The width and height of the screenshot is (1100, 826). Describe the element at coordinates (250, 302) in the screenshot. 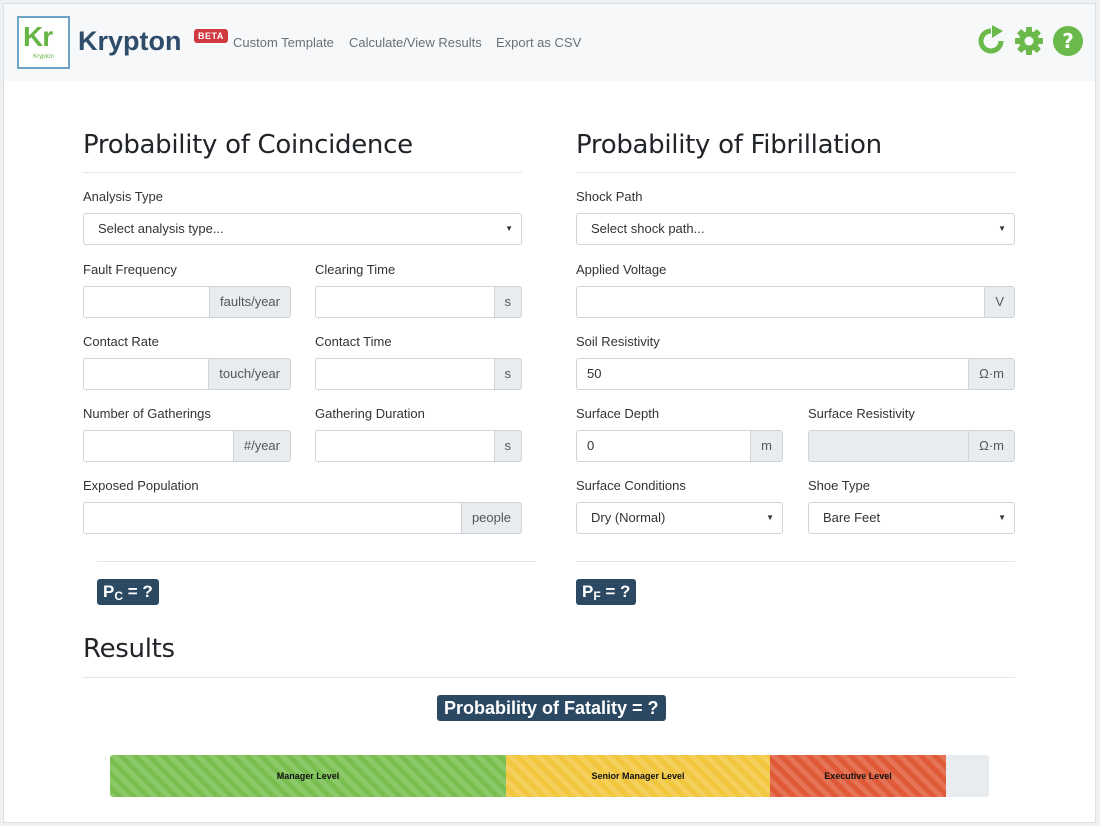

I see `fault-frequency-unit: faults/year` at that location.